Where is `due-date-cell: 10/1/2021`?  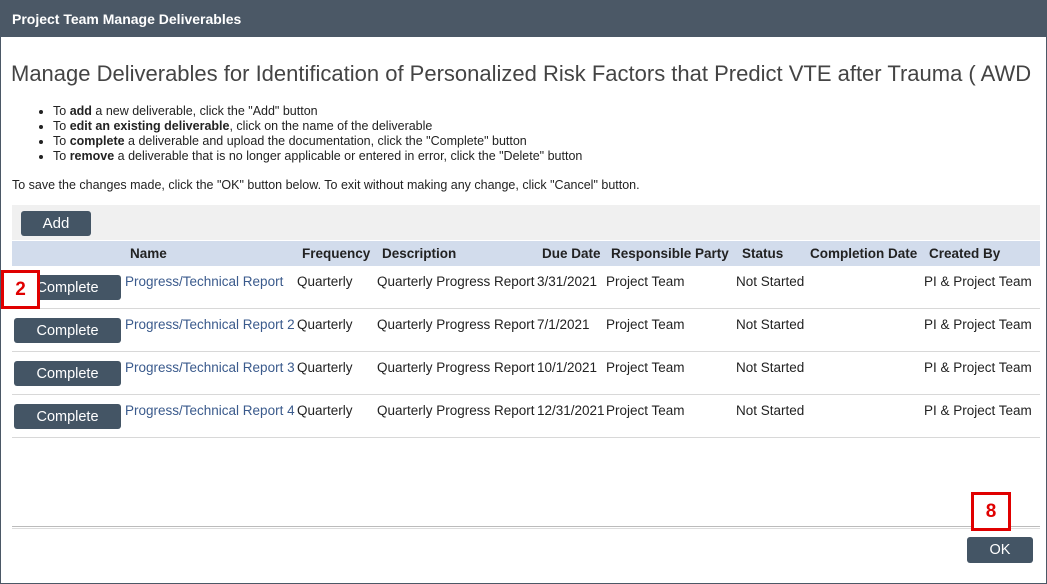 due-date-cell: 10/1/2021 is located at coordinates (567, 367).